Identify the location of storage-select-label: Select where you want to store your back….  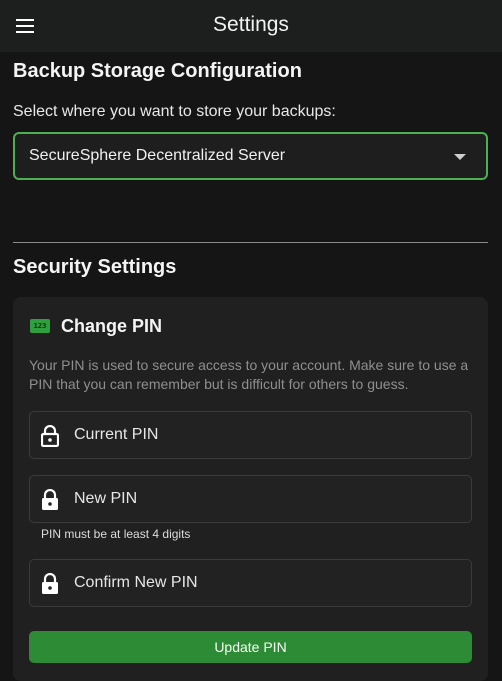
(174, 111).